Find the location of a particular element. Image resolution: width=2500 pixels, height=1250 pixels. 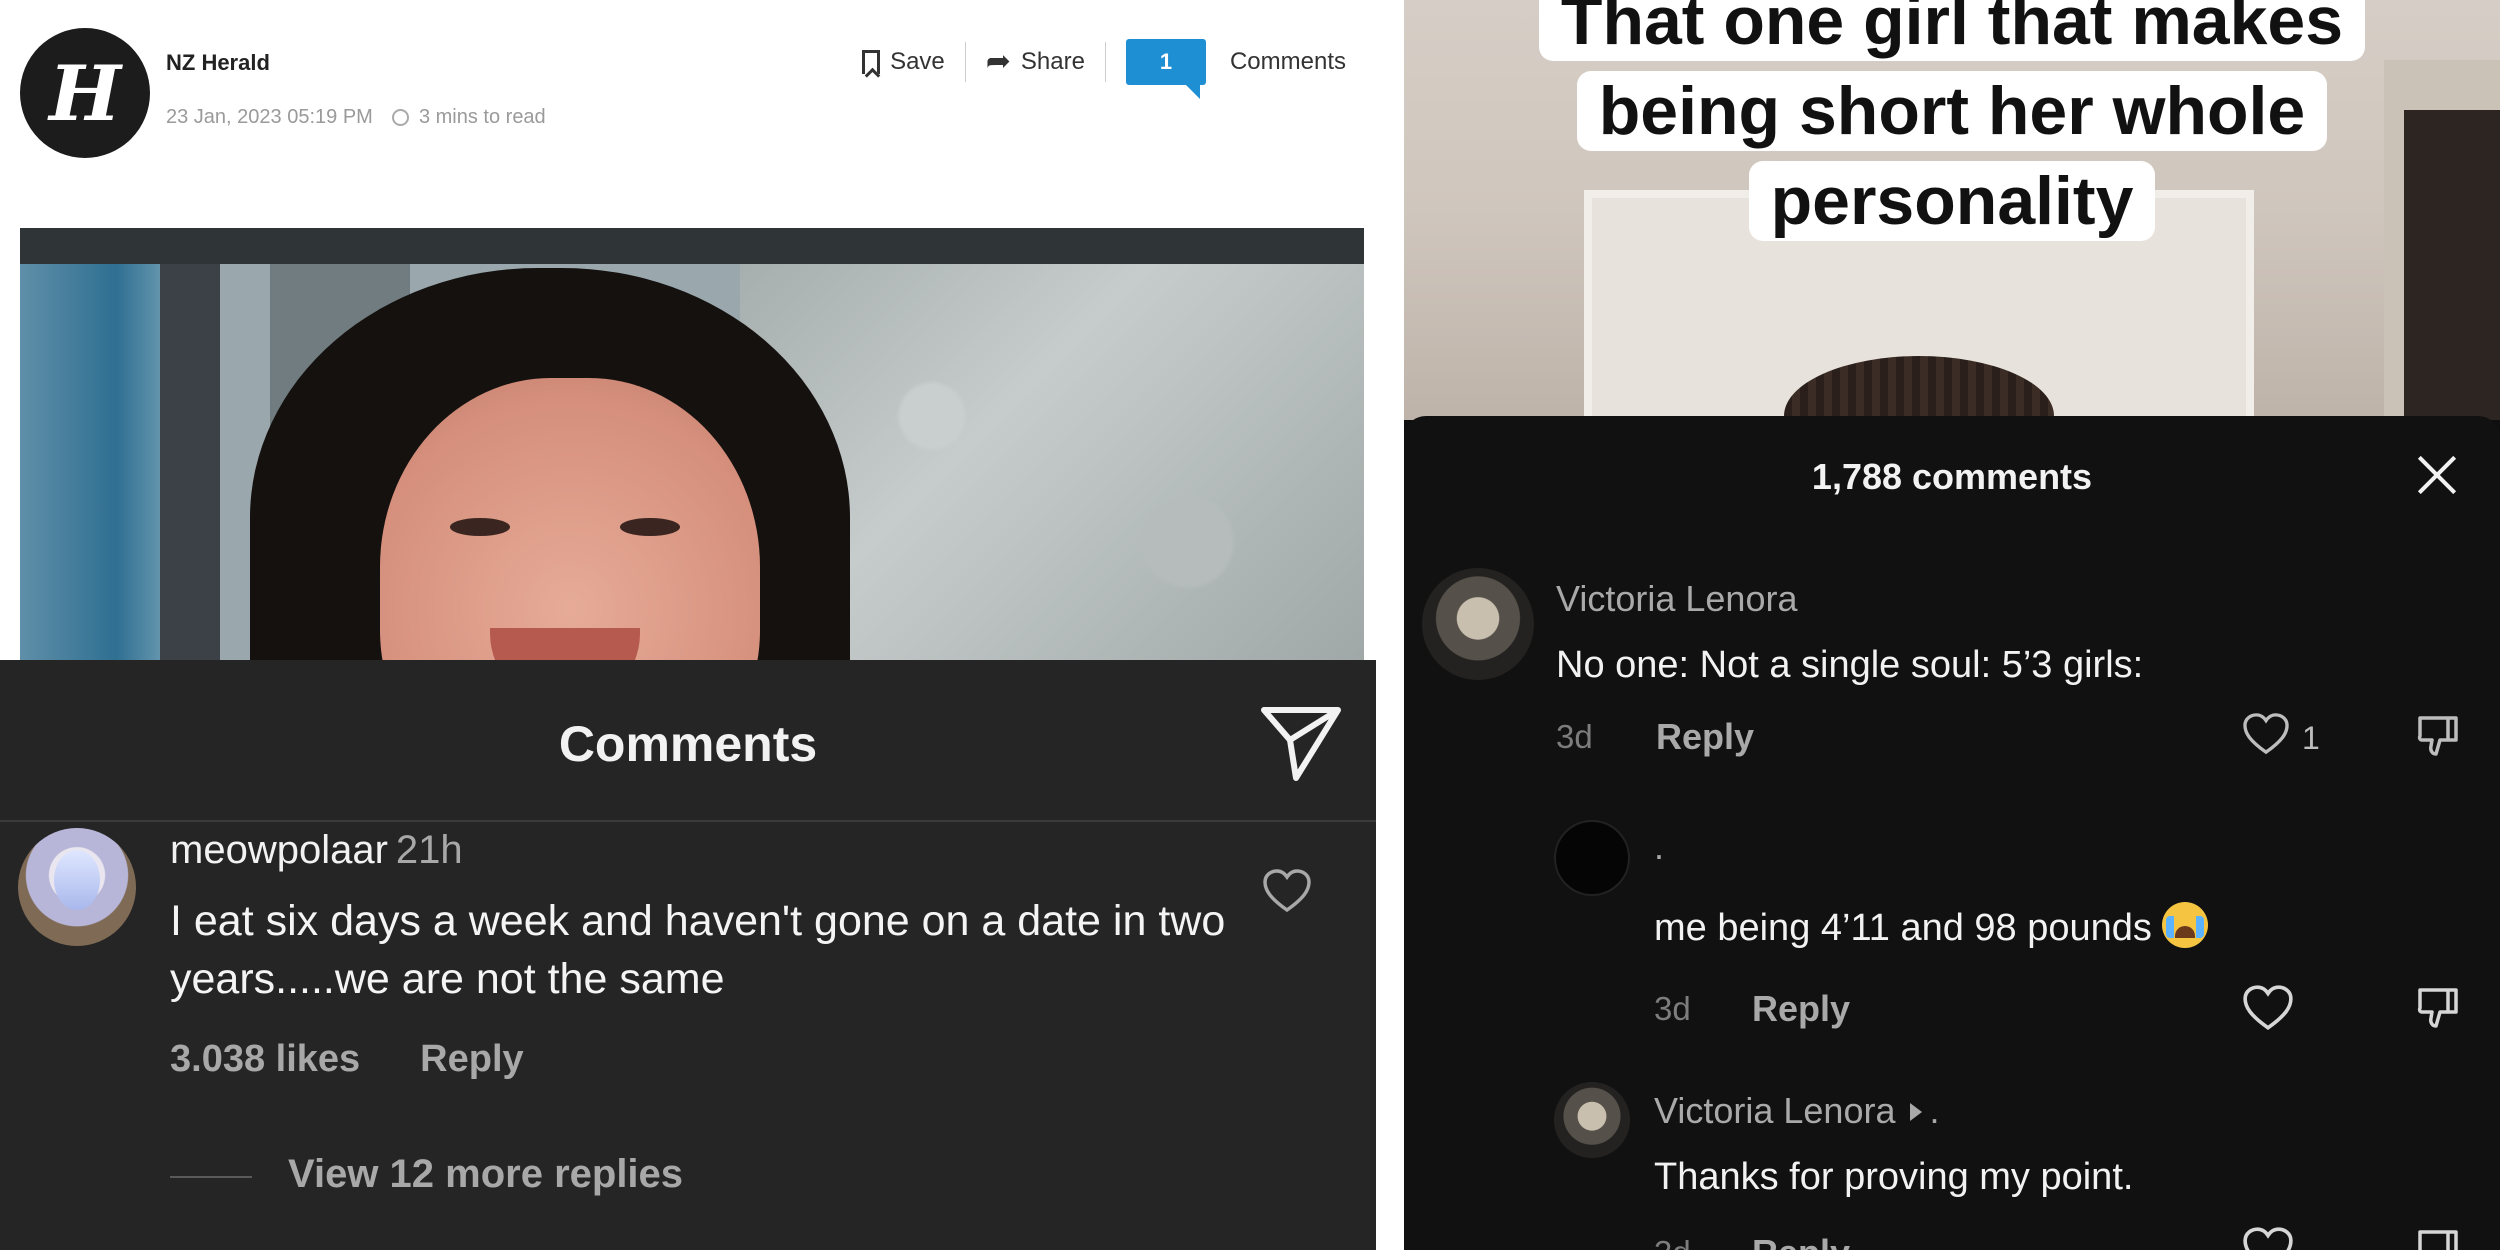

replies-line is located at coordinates (211, 1177).